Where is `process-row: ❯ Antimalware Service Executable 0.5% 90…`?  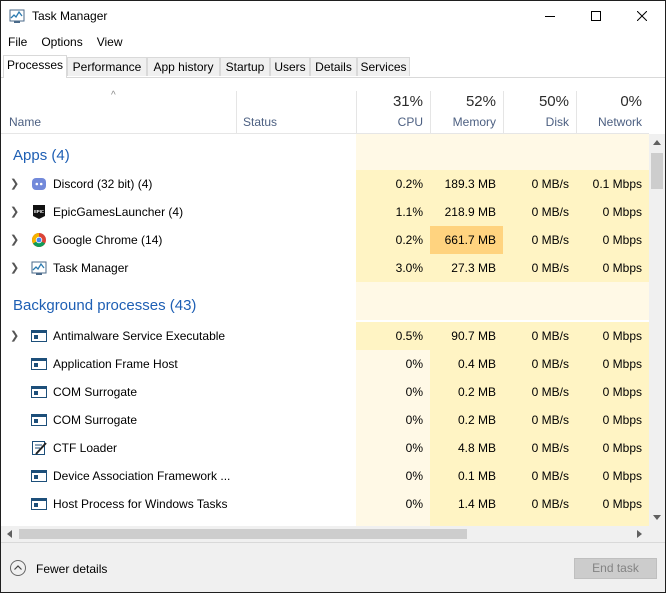
process-row: ❯ Antimalware Service Executable 0.5% 90… is located at coordinates (325, 336).